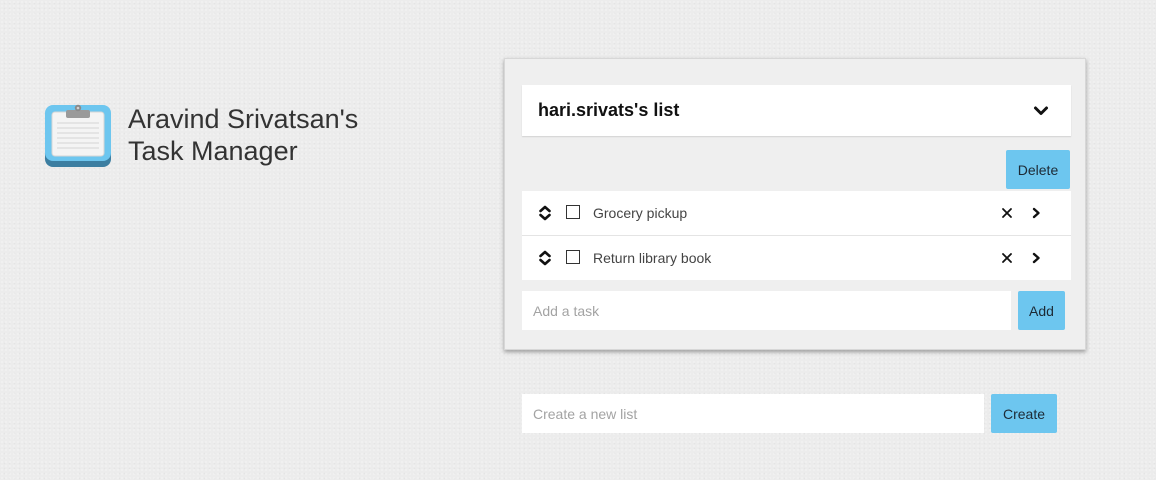 Image resolution: width=1156 pixels, height=480 pixels. Describe the element at coordinates (796, 110) in the screenshot. I see `list-header: hari.srivats's list` at that location.